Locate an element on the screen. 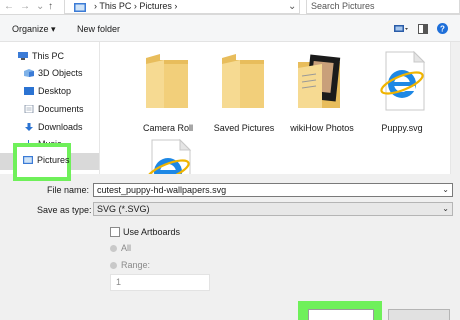 This screenshot has height=320, width=460. folder-tile: wikiHow Photos is located at coordinates (322, 92).